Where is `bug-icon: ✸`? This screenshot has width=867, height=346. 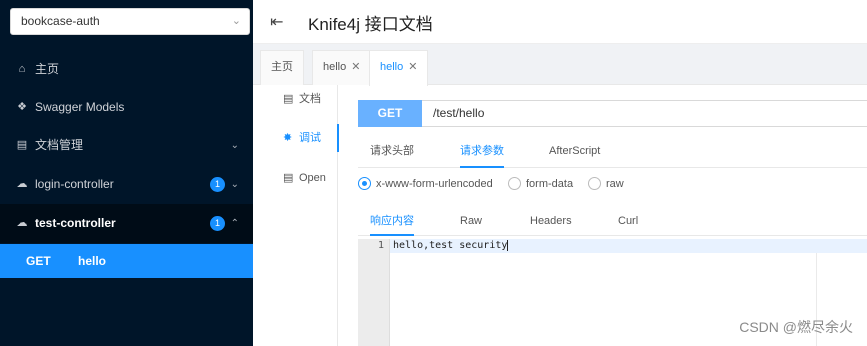
bug-icon: ✸ is located at coordinates (288, 138).